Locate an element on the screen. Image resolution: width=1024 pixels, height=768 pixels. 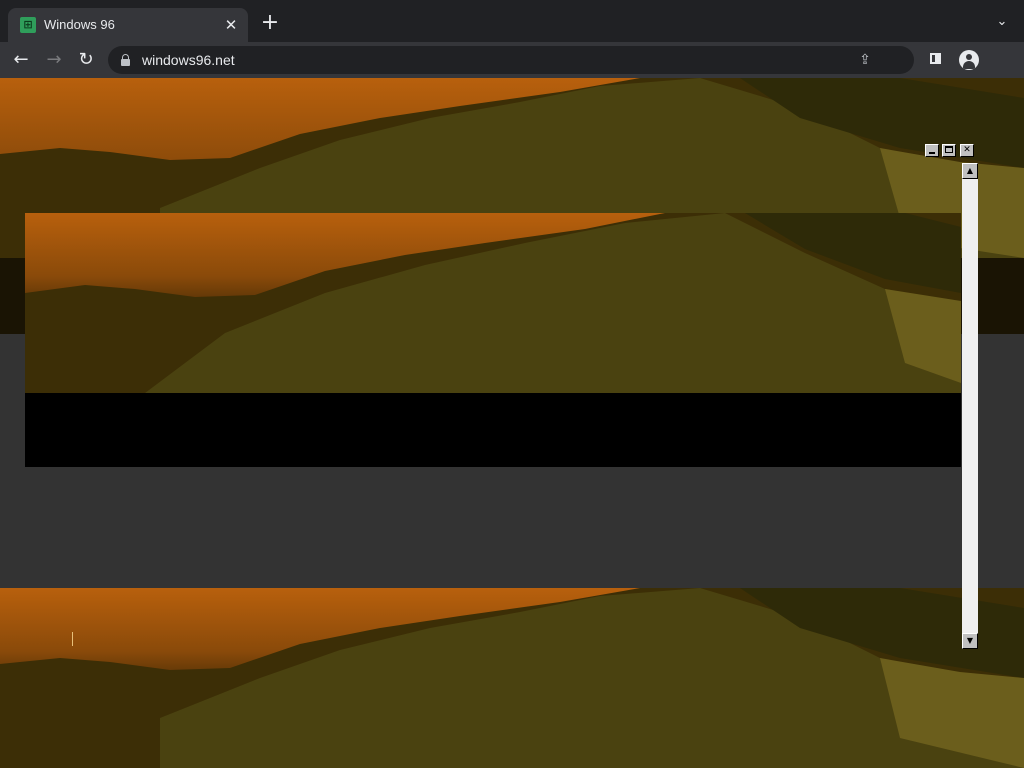
scroll-down-button: ▼ is located at coordinates (970, 641).